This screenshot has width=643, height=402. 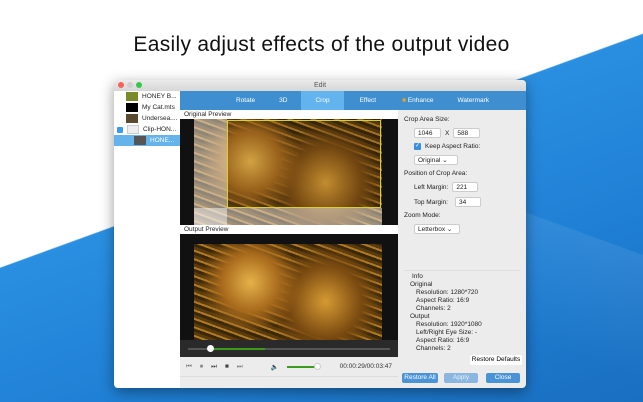 What do you see at coordinates (189, 367) in the screenshot?
I see `previous-icon: ⏮` at bounding box center [189, 367].